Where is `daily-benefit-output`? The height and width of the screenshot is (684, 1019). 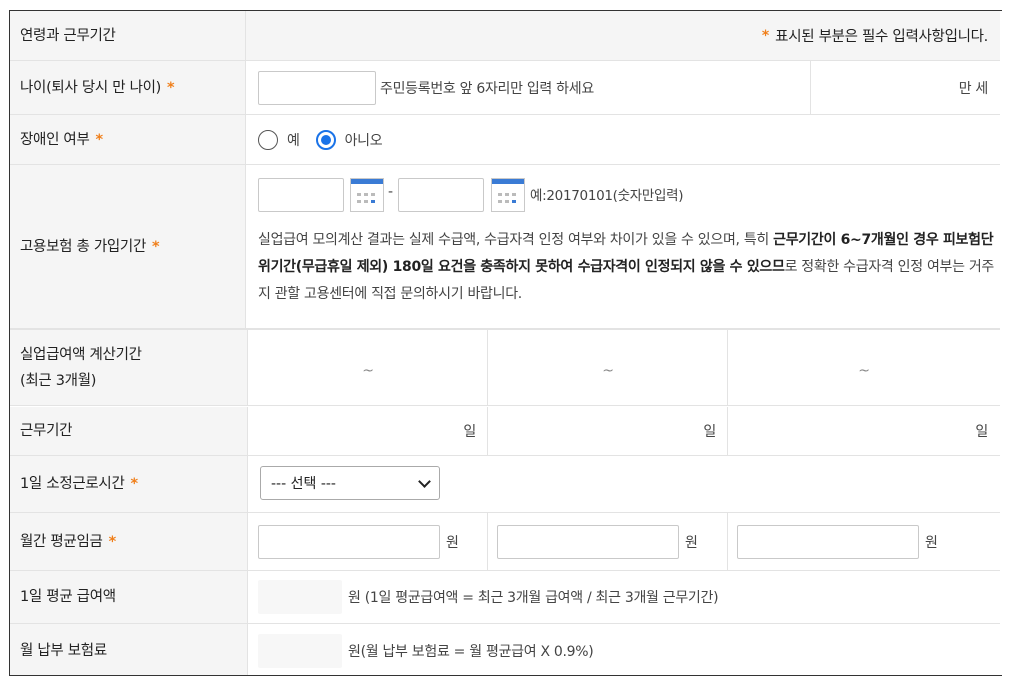 daily-benefit-output is located at coordinates (300, 597).